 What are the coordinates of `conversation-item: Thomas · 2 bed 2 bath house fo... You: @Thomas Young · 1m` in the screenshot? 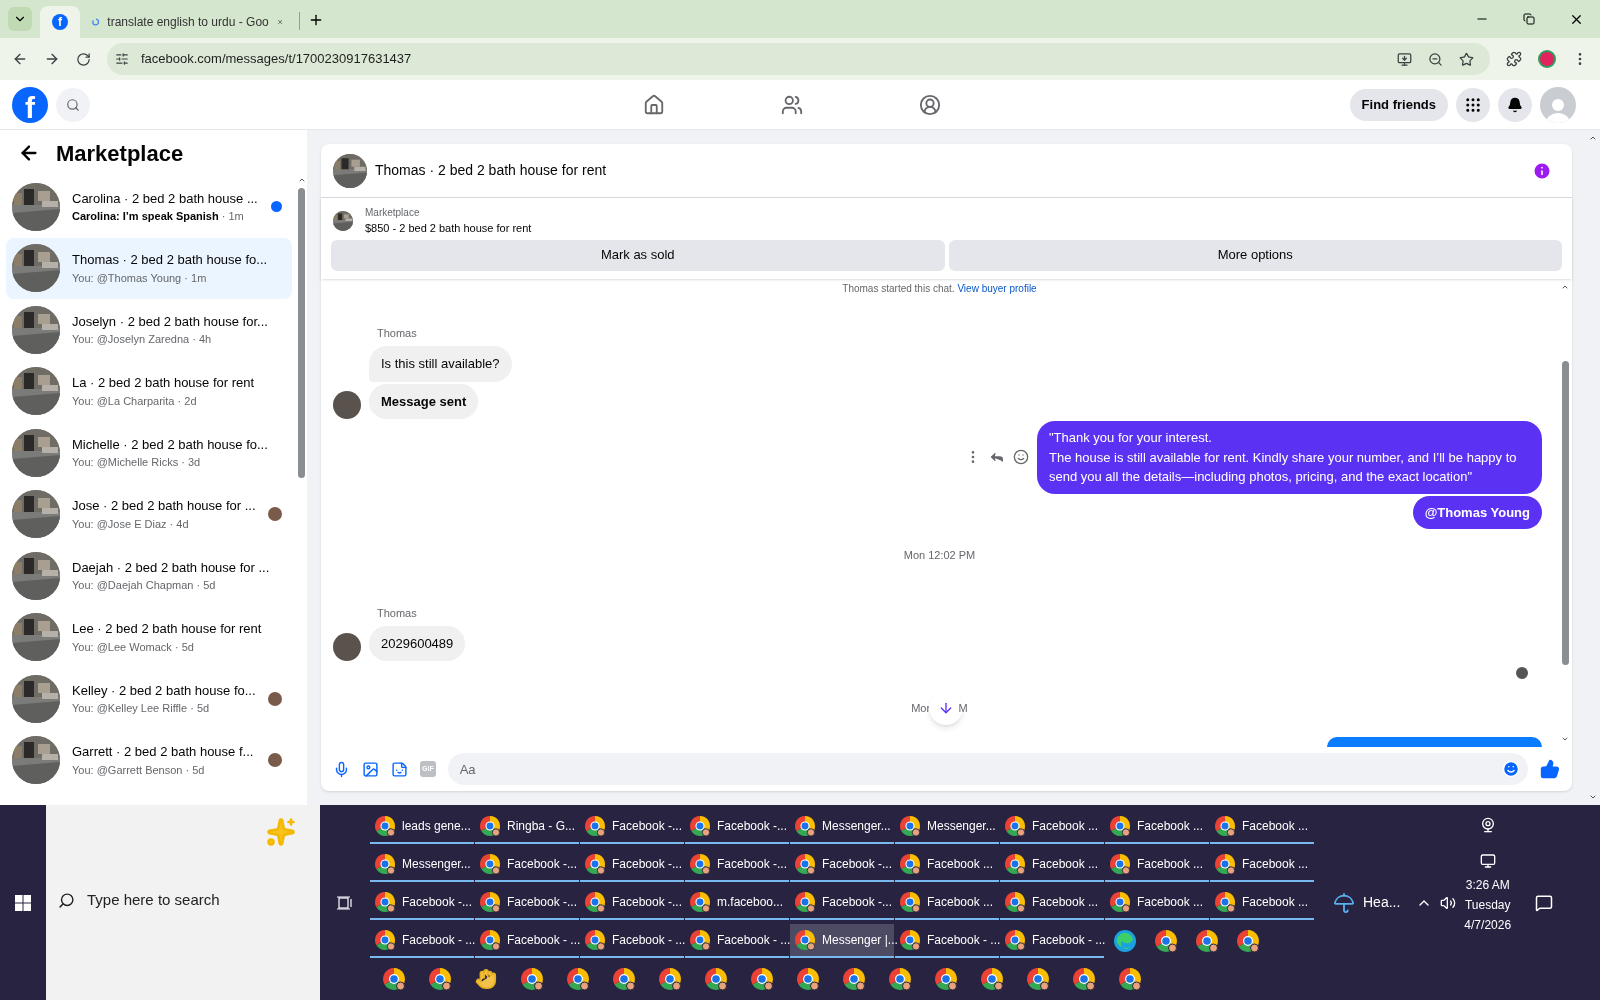 It's located at (149, 268).